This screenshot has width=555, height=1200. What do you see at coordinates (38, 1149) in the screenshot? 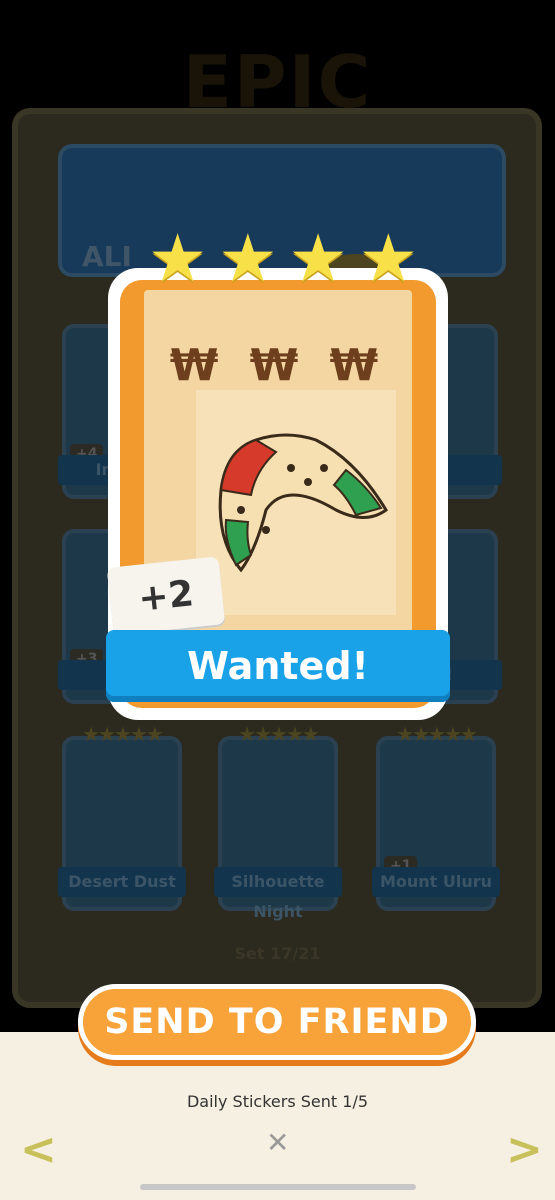
I see `chevron-left-icon: <` at bounding box center [38, 1149].